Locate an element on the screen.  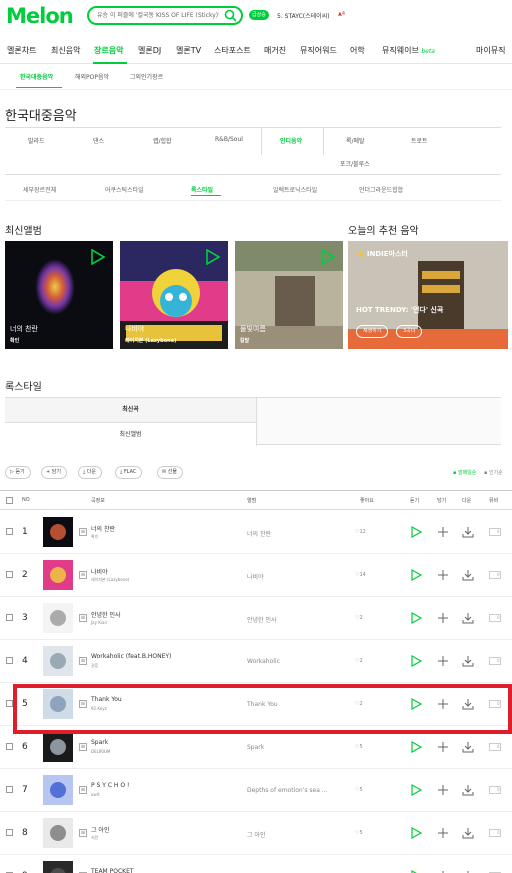
song-artist: 권훈 is located at coordinates (94, 666).